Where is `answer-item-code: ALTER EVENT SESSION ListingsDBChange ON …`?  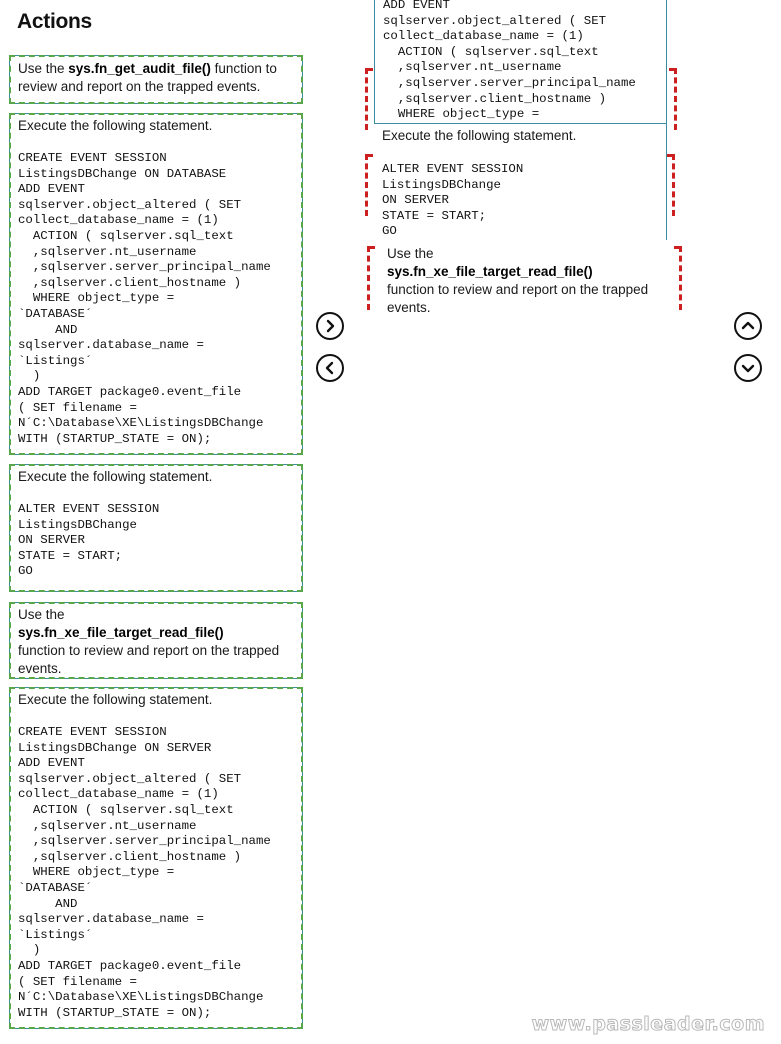
answer-item-code: ALTER EVENT SESSION ListingsDBChange ON … is located at coordinates (452, 201).